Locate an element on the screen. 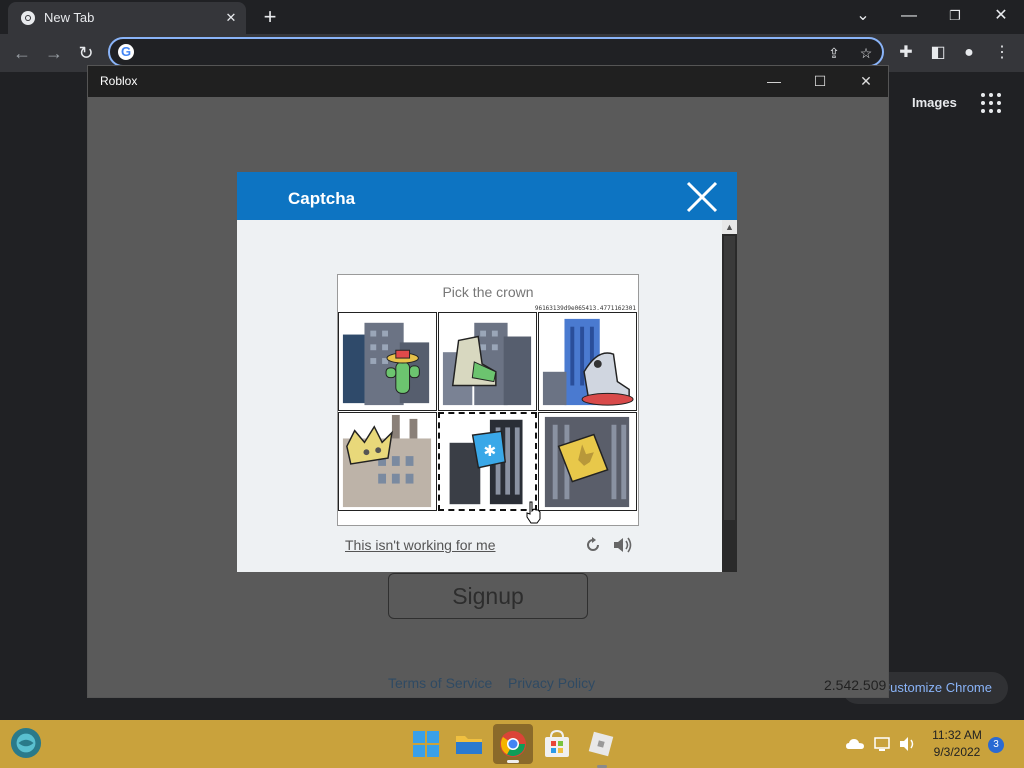  high-heel-shoe-icon is located at coordinates (588, 362).